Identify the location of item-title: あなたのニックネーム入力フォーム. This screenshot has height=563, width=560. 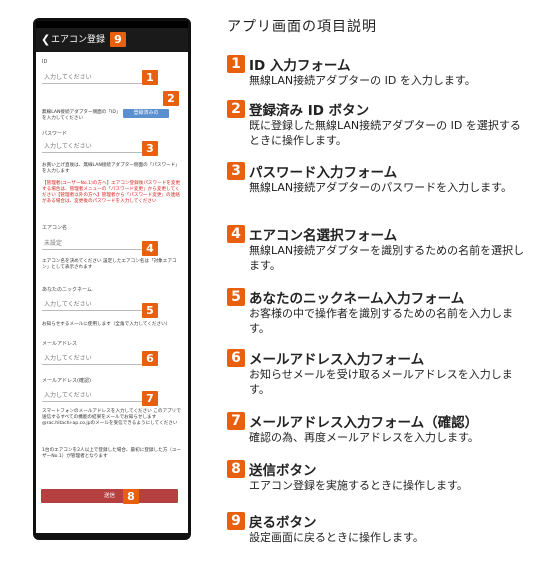
(357, 299).